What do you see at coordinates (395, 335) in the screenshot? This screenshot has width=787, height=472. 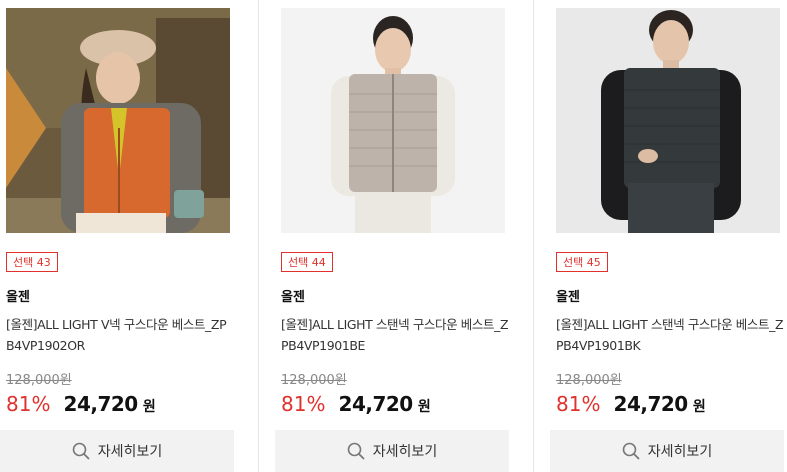 I see `product-name: [올젠]ALL LIGHT 스탠넥 구스다운 베스트_ZPB4VP1901BE` at bounding box center [395, 335].